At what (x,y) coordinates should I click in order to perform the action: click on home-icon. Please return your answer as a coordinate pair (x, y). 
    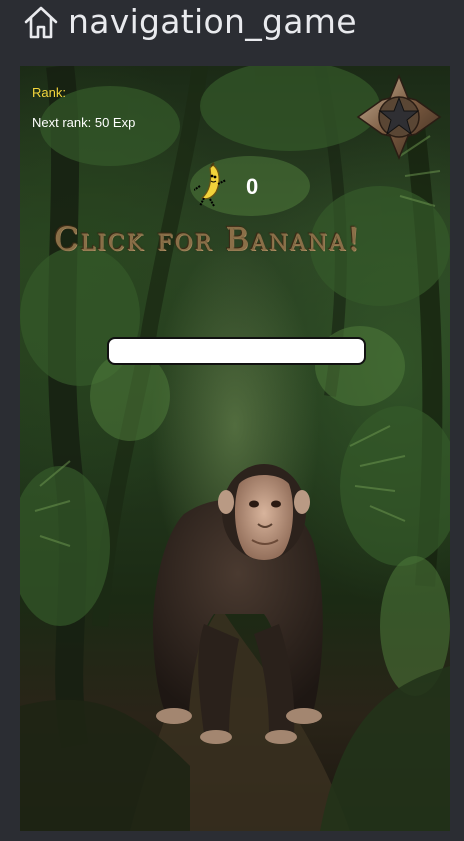
    Looking at the image, I should click on (41, 22).